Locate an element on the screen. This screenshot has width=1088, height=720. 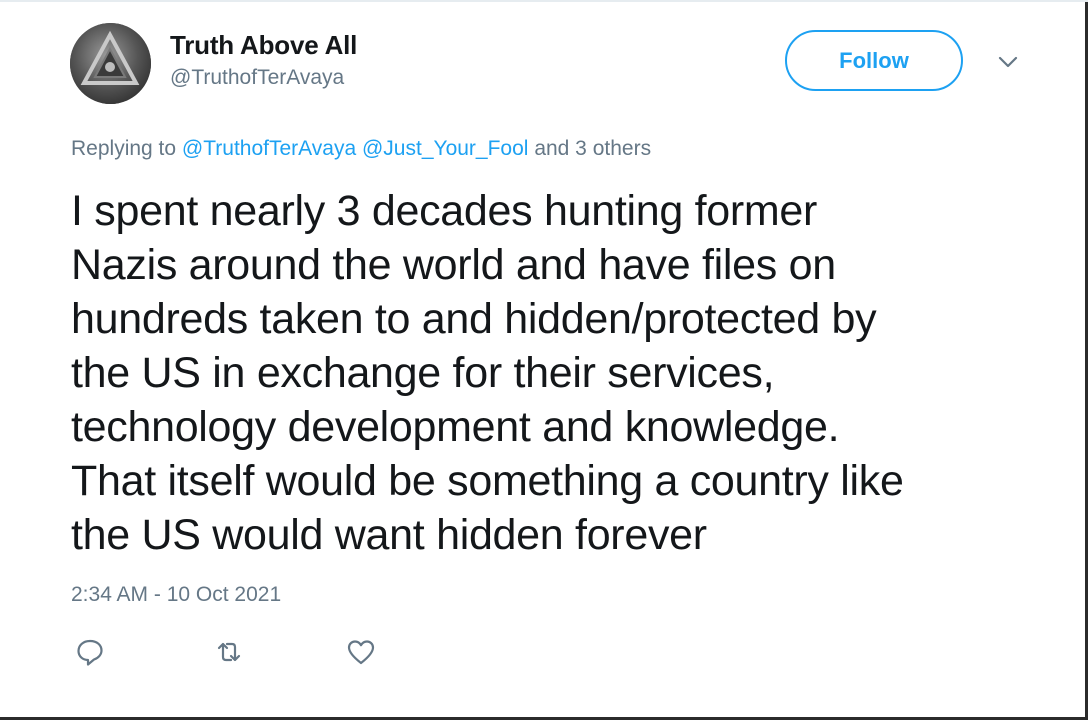
tweet-text-line: technology development and knowledge. is located at coordinates (455, 427).